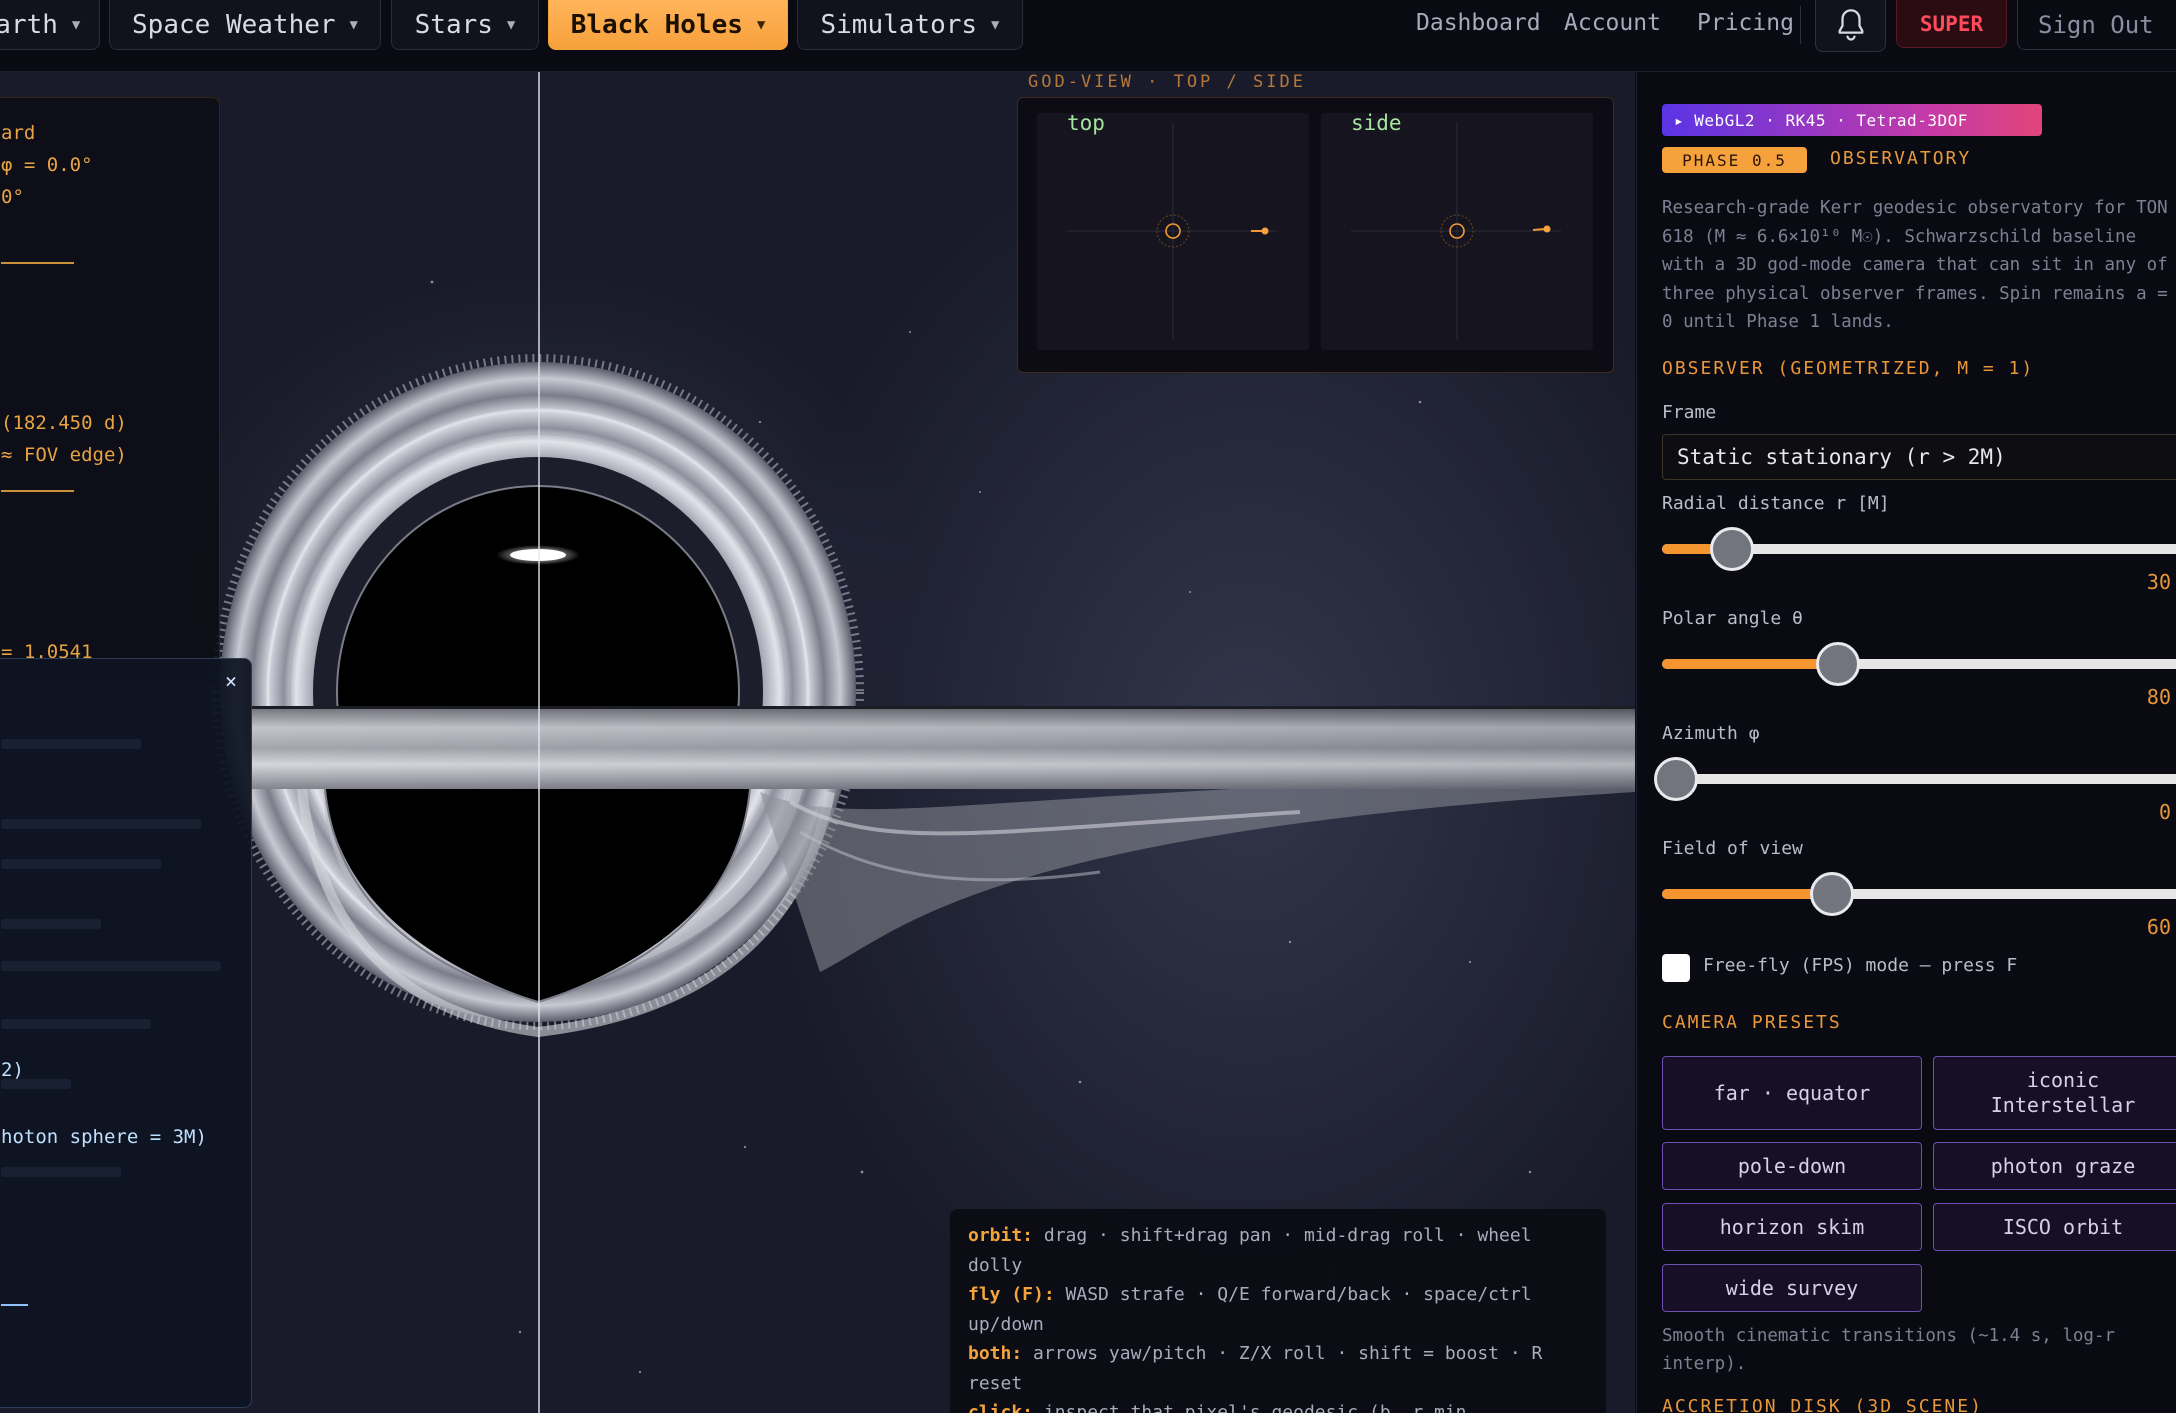 This screenshot has height=1413, width=2176. I want to click on notifications-button, so click(1850, 26).